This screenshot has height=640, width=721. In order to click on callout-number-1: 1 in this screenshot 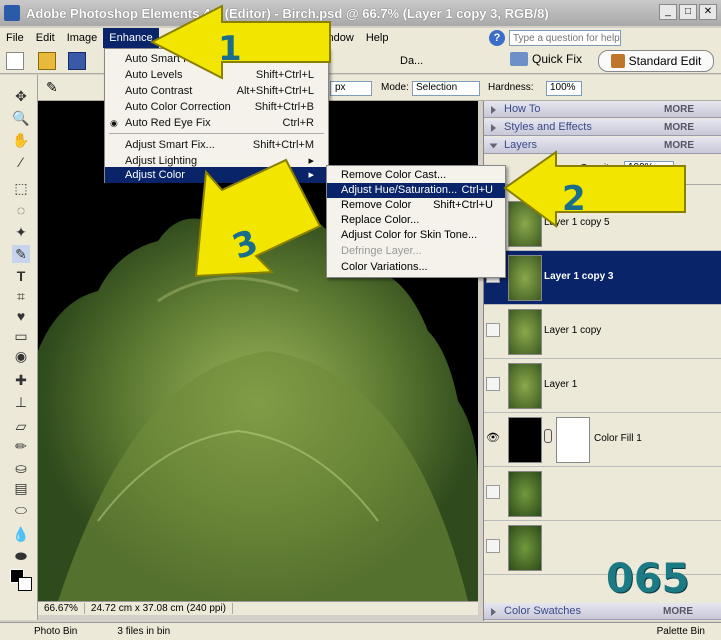, I will do `click(230, 49)`.